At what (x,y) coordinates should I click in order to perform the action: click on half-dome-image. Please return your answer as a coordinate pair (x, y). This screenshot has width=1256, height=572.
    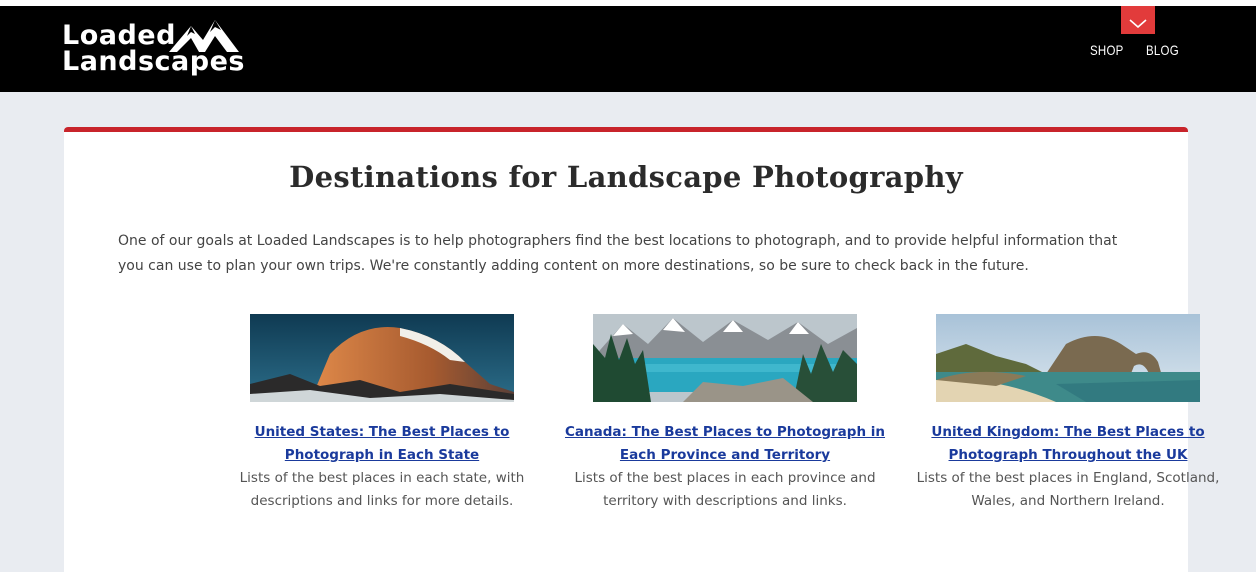
    Looking at the image, I should click on (382, 358).